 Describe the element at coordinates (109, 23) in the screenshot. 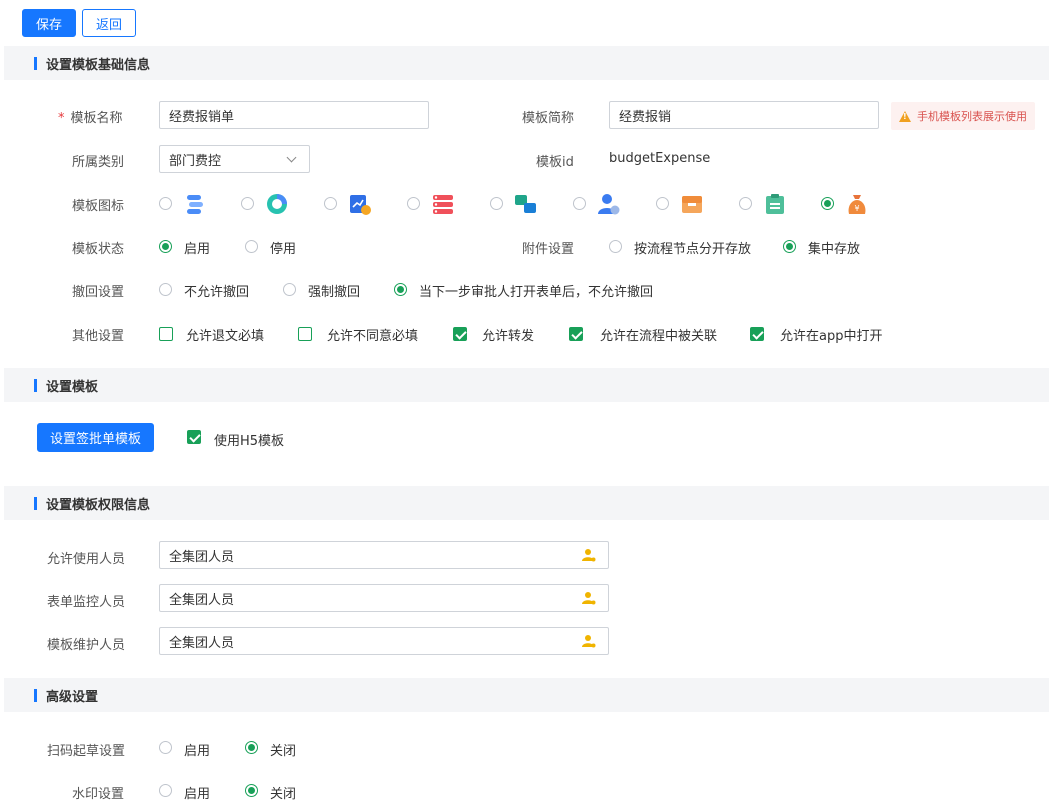

I see `back-button: 返回` at that location.